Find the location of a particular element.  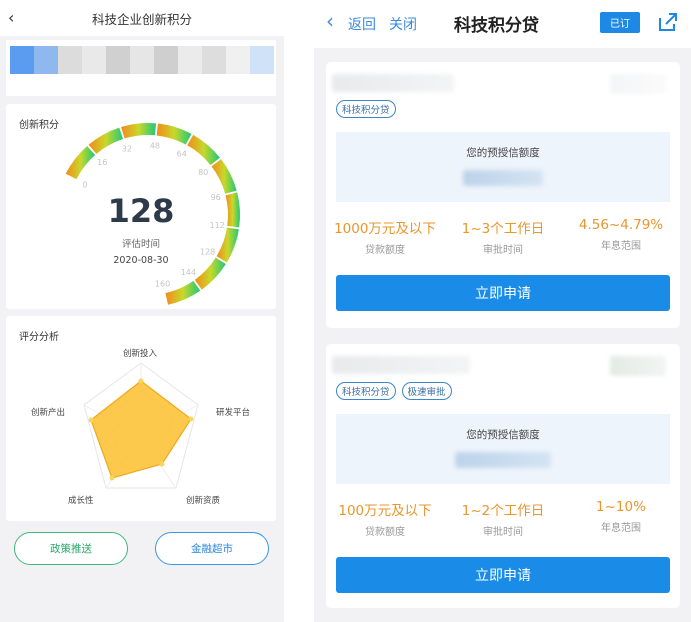

share-icon is located at coordinates (668, 22).